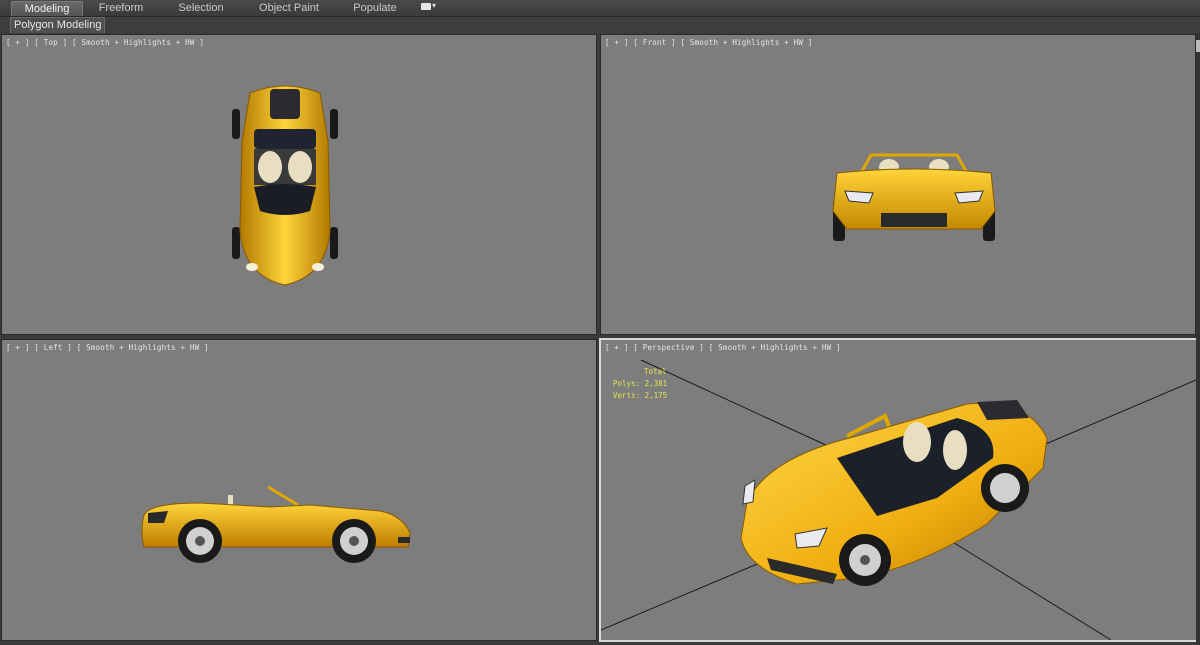  What do you see at coordinates (201, 8) in the screenshot?
I see `tab-selection: Selection` at bounding box center [201, 8].